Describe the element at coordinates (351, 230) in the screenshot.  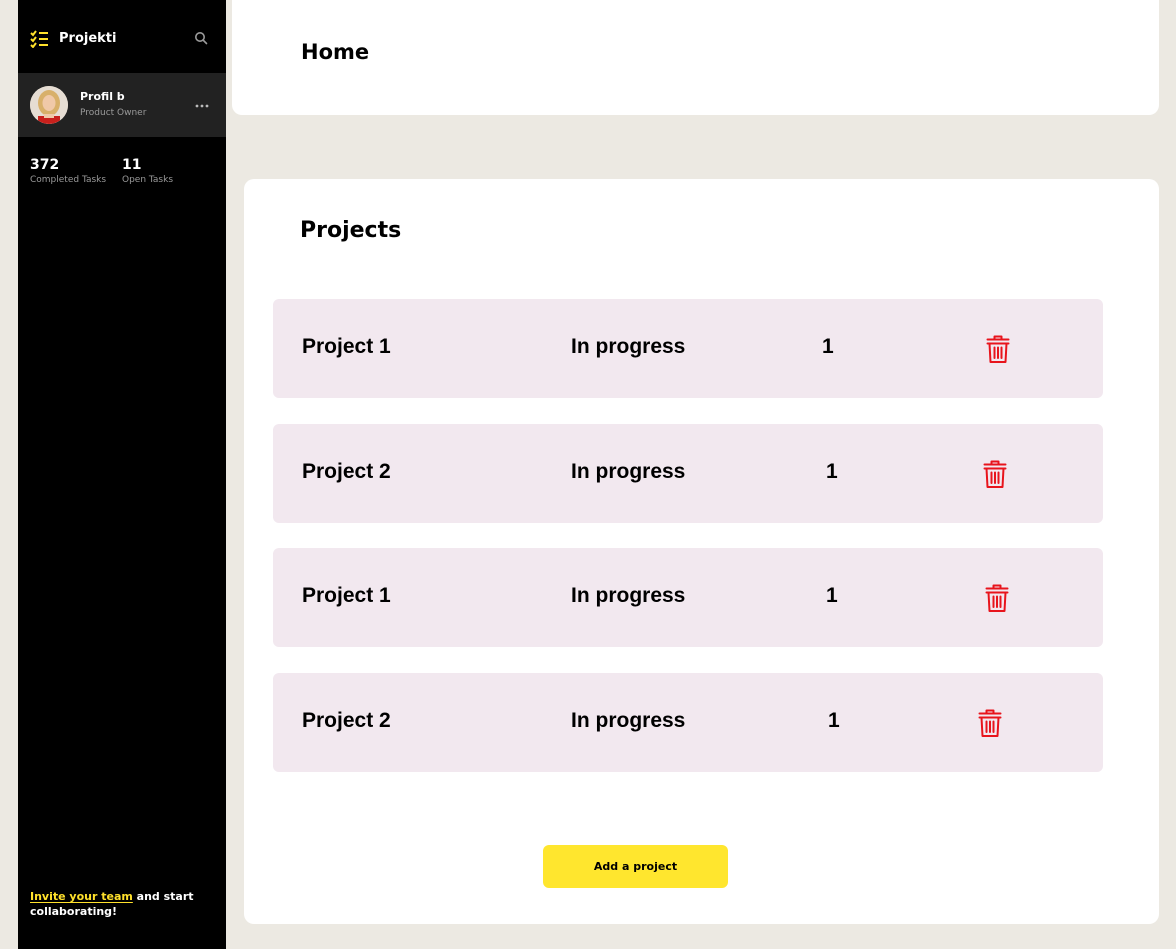
I see `projects-title: Projects` at that location.